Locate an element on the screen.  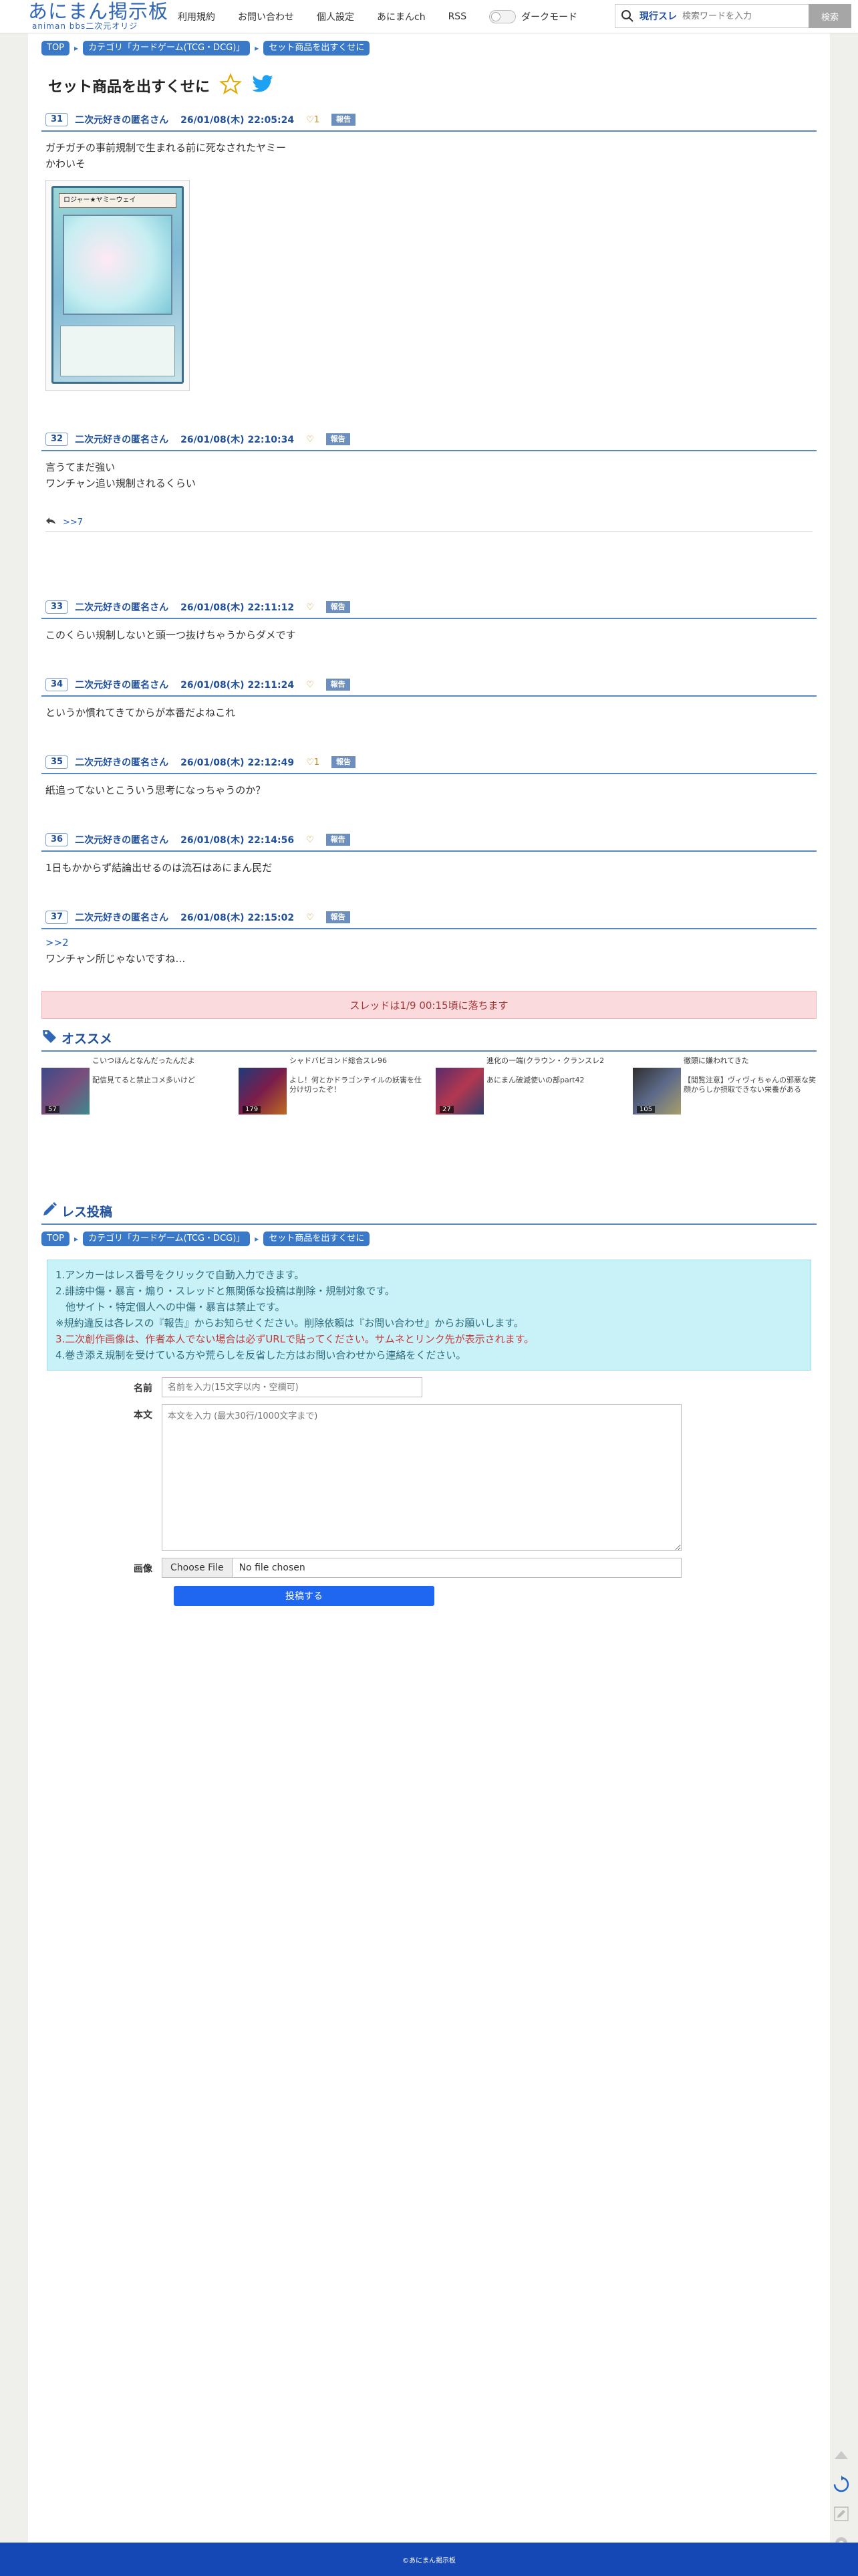
reply-to-link: >>2 is located at coordinates (57, 943).